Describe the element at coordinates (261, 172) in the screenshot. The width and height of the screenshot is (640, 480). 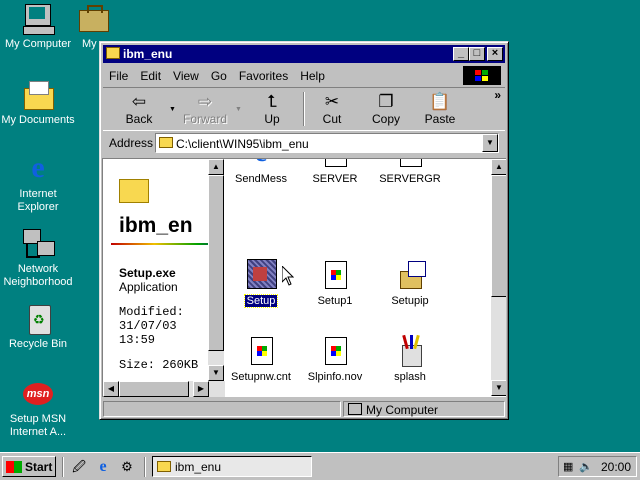
I see `file-item-sendmess: e SendMess` at that location.